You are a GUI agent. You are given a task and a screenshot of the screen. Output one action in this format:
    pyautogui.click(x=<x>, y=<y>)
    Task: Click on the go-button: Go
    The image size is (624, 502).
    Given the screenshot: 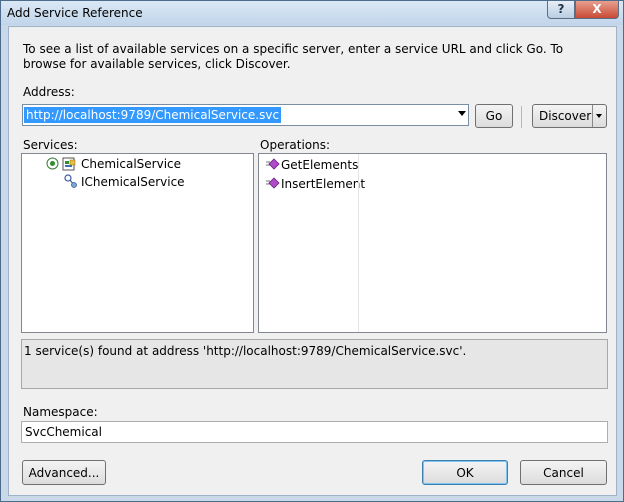 What is the action you would take?
    pyautogui.click(x=494, y=116)
    